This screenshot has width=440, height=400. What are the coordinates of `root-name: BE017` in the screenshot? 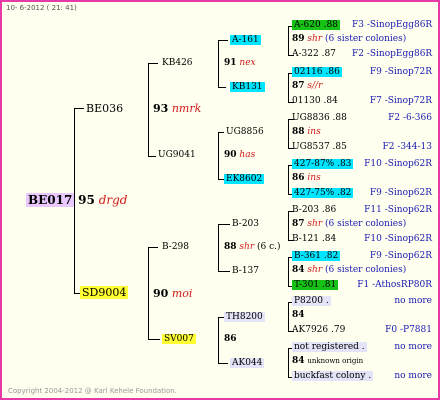 It's located at (50, 200).